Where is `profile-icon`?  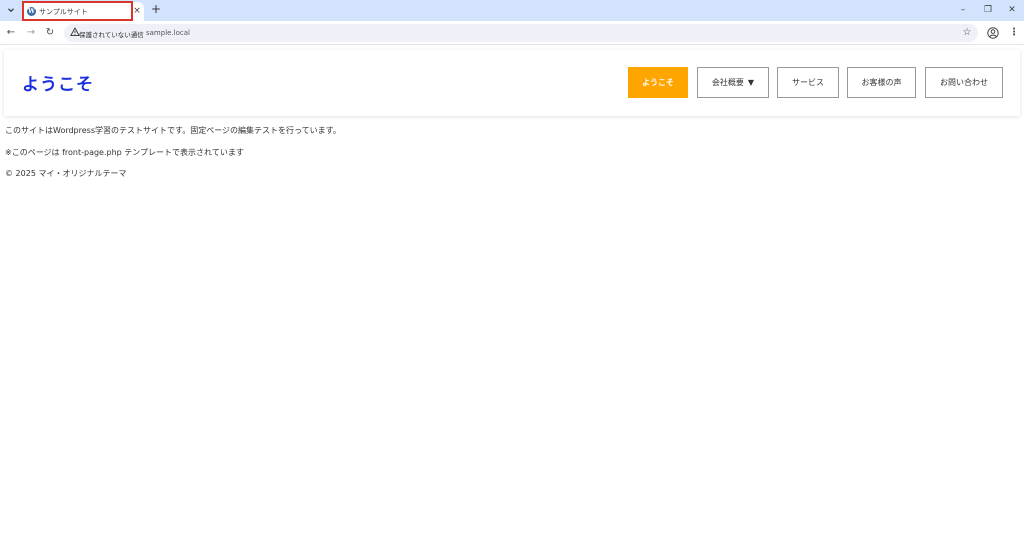
profile-icon is located at coordinates (993, 33).